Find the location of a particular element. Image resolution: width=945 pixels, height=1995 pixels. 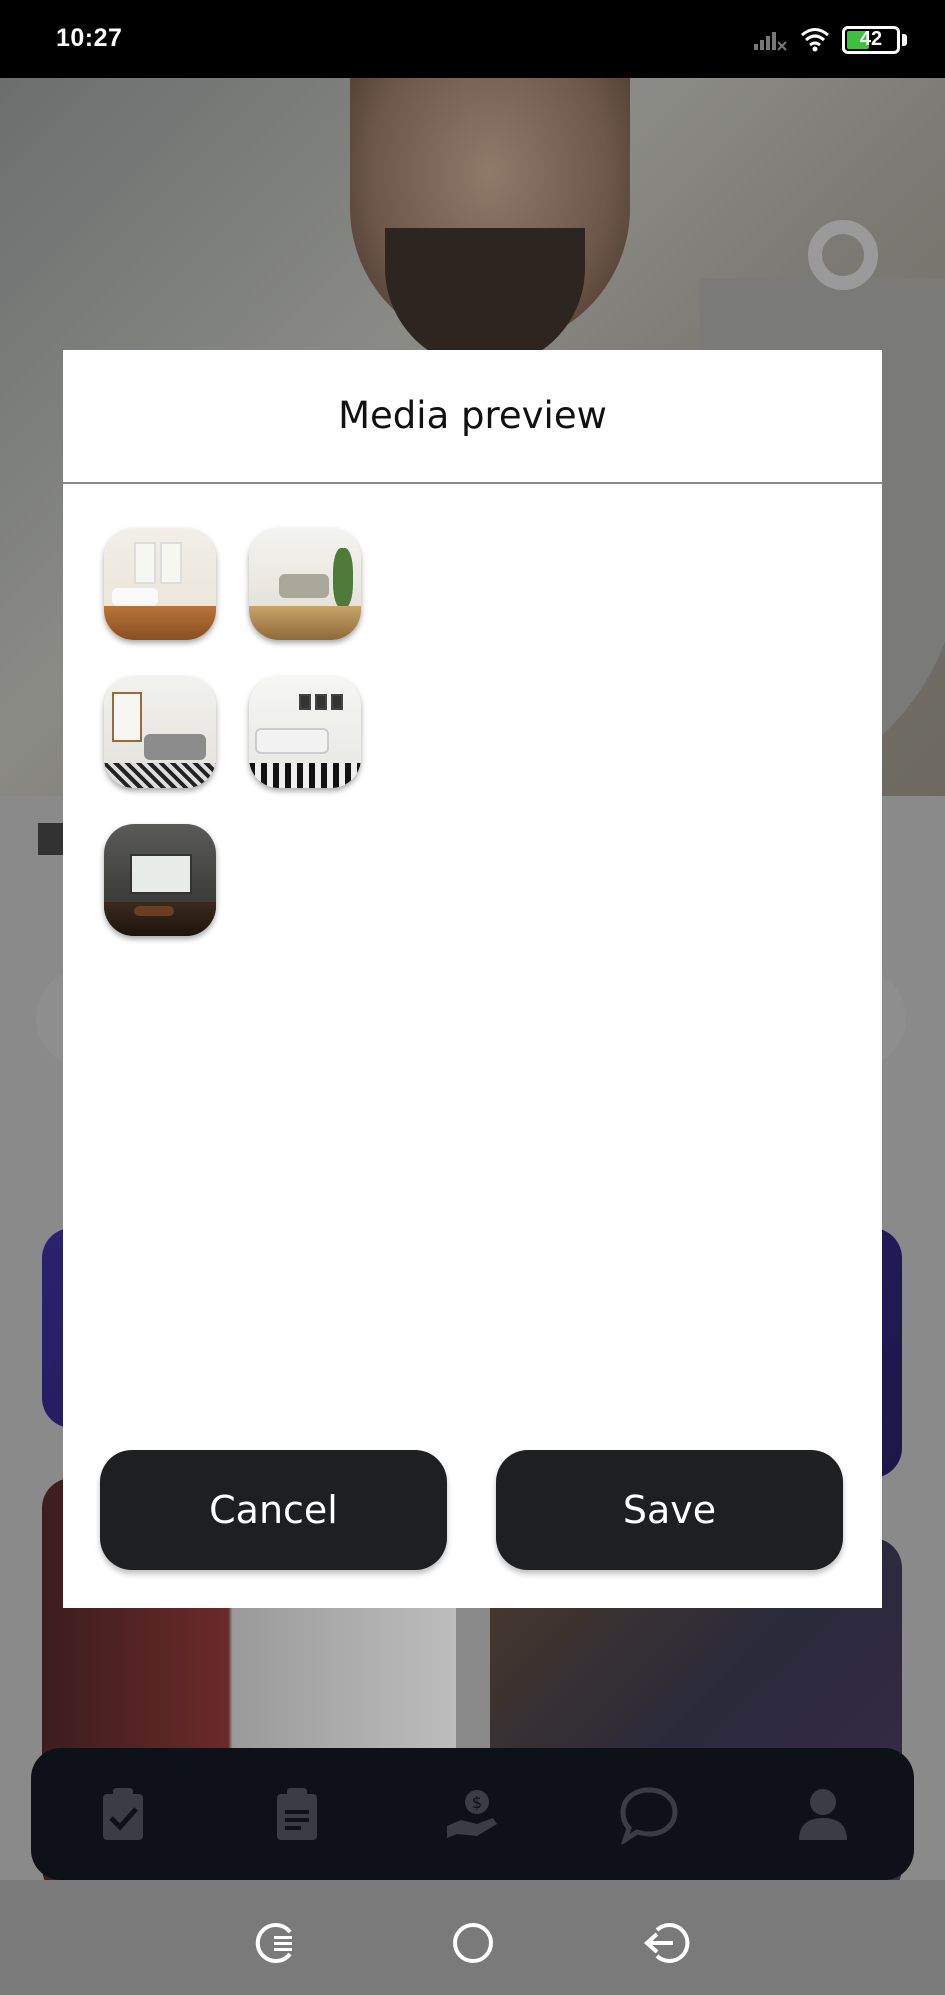

battery-tip is located at coordinates (904, 40).